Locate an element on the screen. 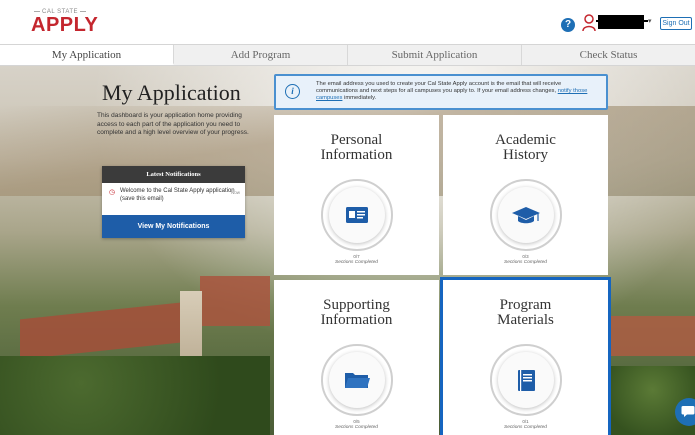 The width and height of the screenshot is (695, 435). tile-title-line2: Materials is located at coordinates (525, 320).